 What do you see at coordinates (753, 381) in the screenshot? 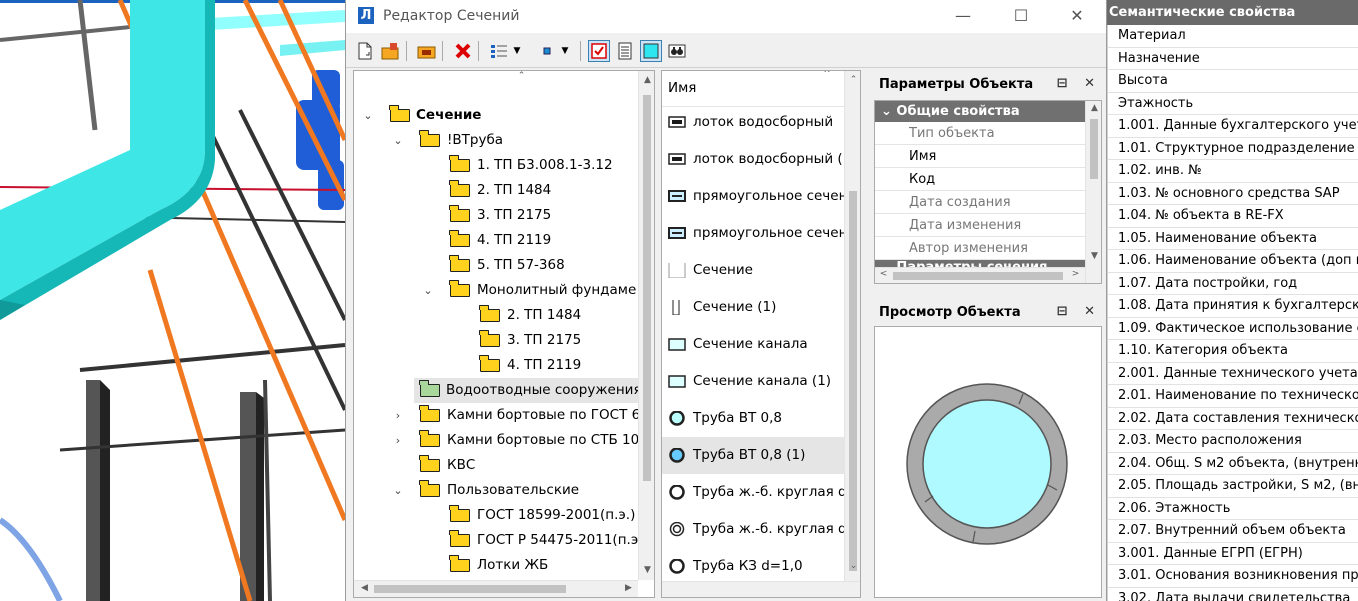
I see `list-item: Сечение канала (1)` at bounding box center [753, 381].